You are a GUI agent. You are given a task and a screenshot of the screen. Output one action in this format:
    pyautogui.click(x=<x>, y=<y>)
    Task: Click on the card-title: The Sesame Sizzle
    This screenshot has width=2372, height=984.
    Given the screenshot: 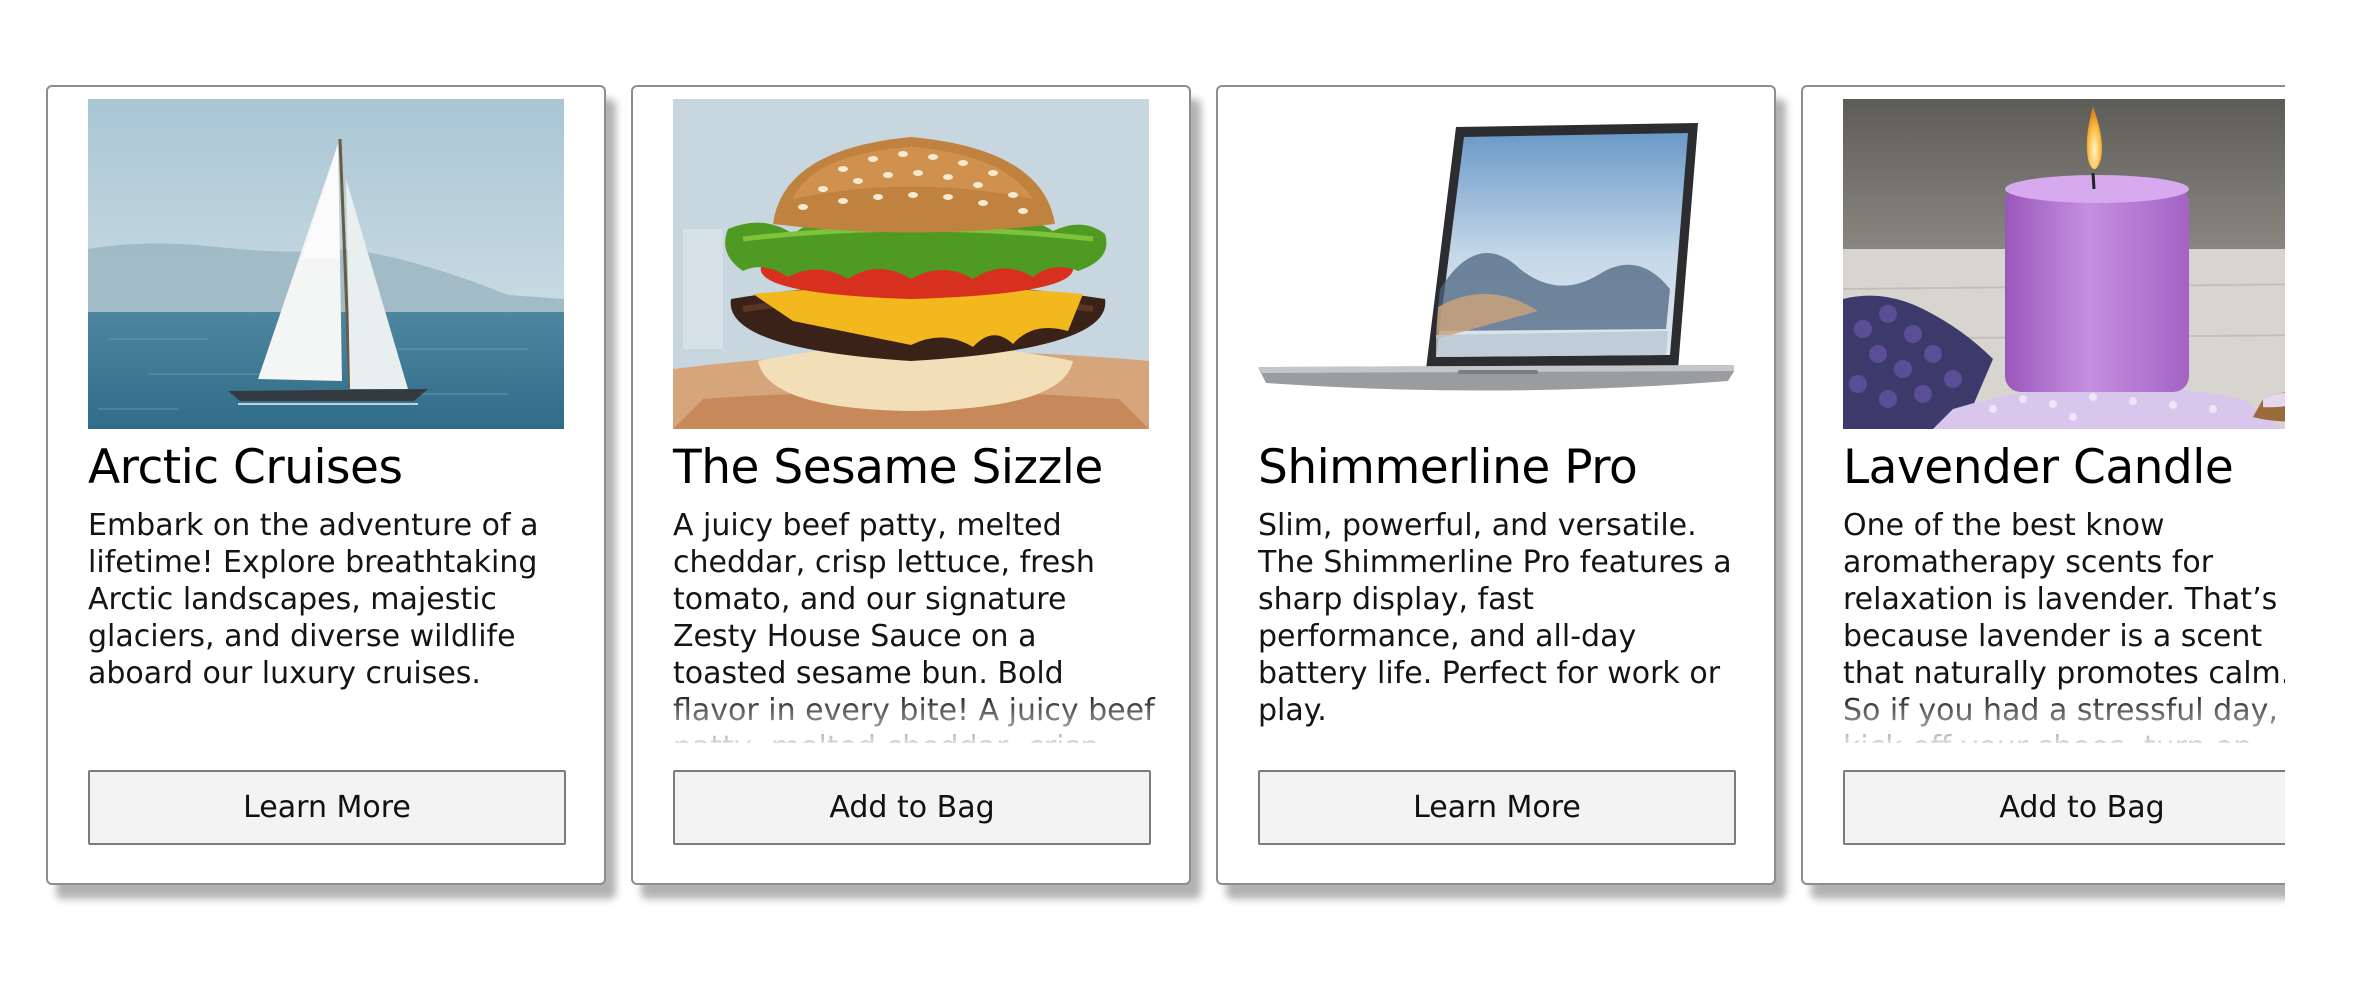 What is the action you would take?
    pyautogui.click(x=888, y=467)
    